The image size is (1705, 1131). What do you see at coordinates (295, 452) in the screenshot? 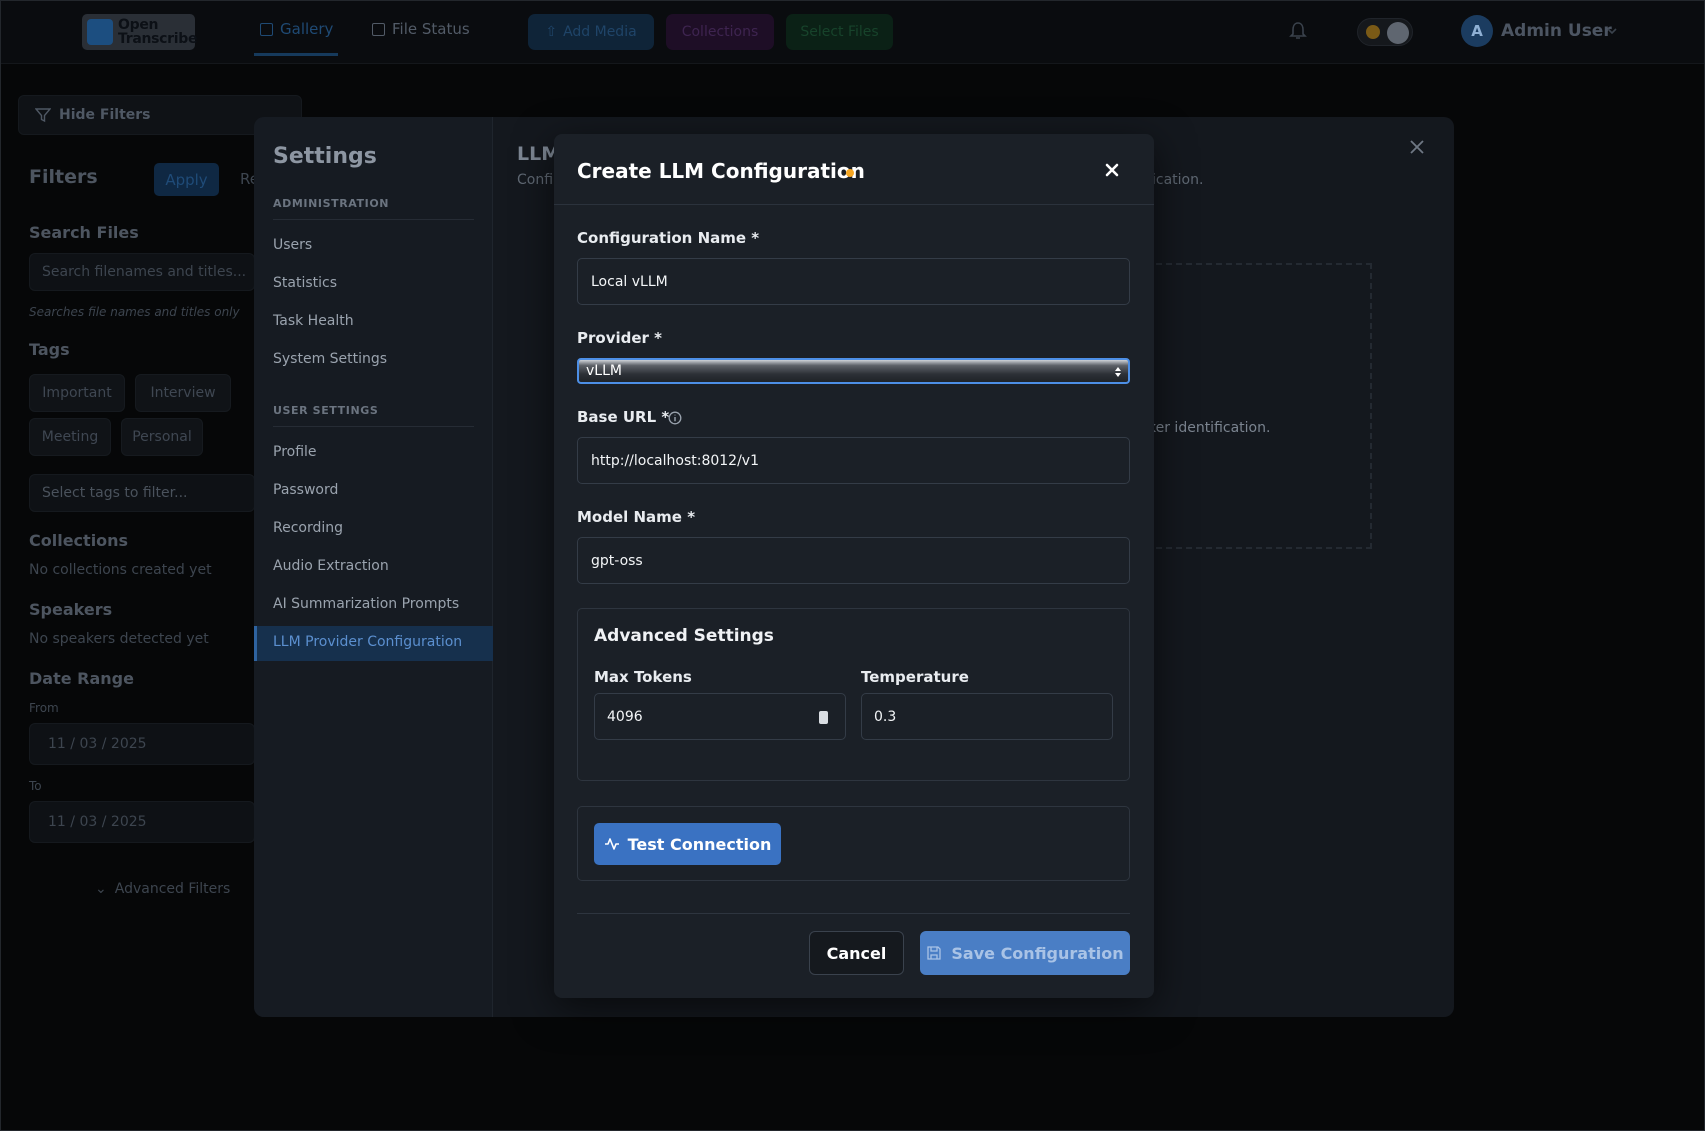
I see `sidebar-item-profile: Profile` at bounding box center [295, 452].